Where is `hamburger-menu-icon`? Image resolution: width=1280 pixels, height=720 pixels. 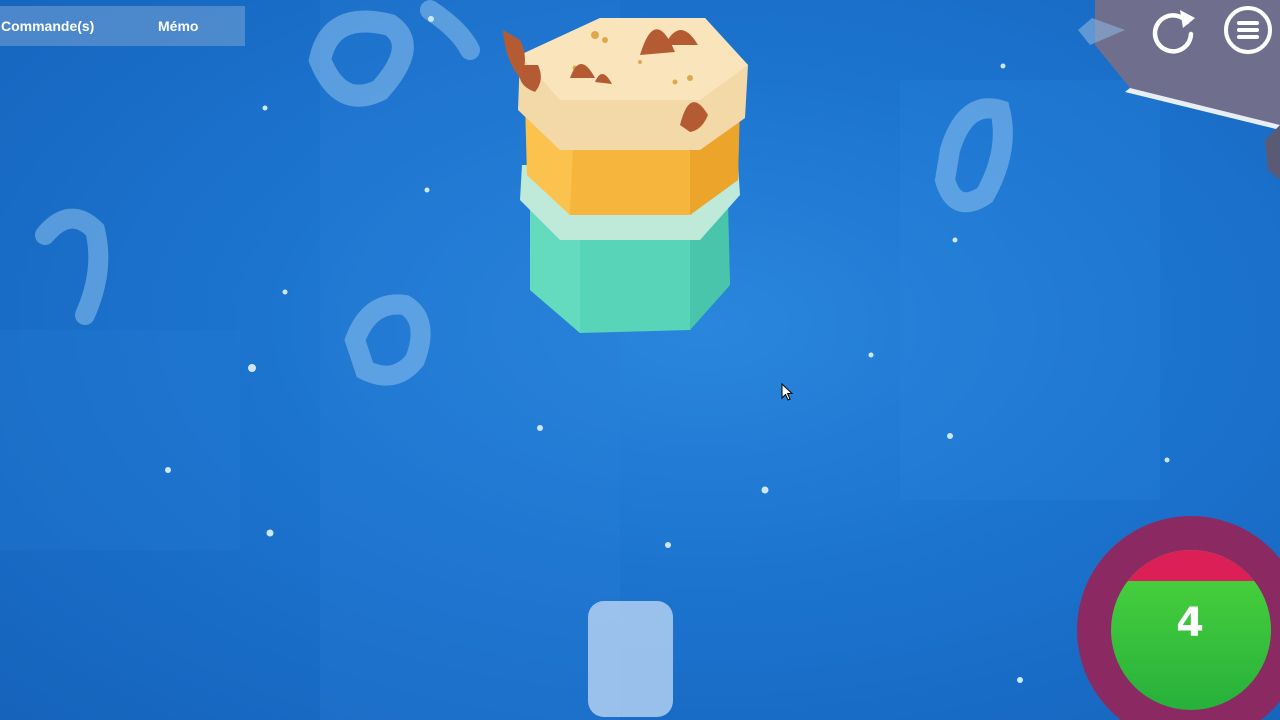
hamburger-menu-icon is located at coordinates (1248, 30).